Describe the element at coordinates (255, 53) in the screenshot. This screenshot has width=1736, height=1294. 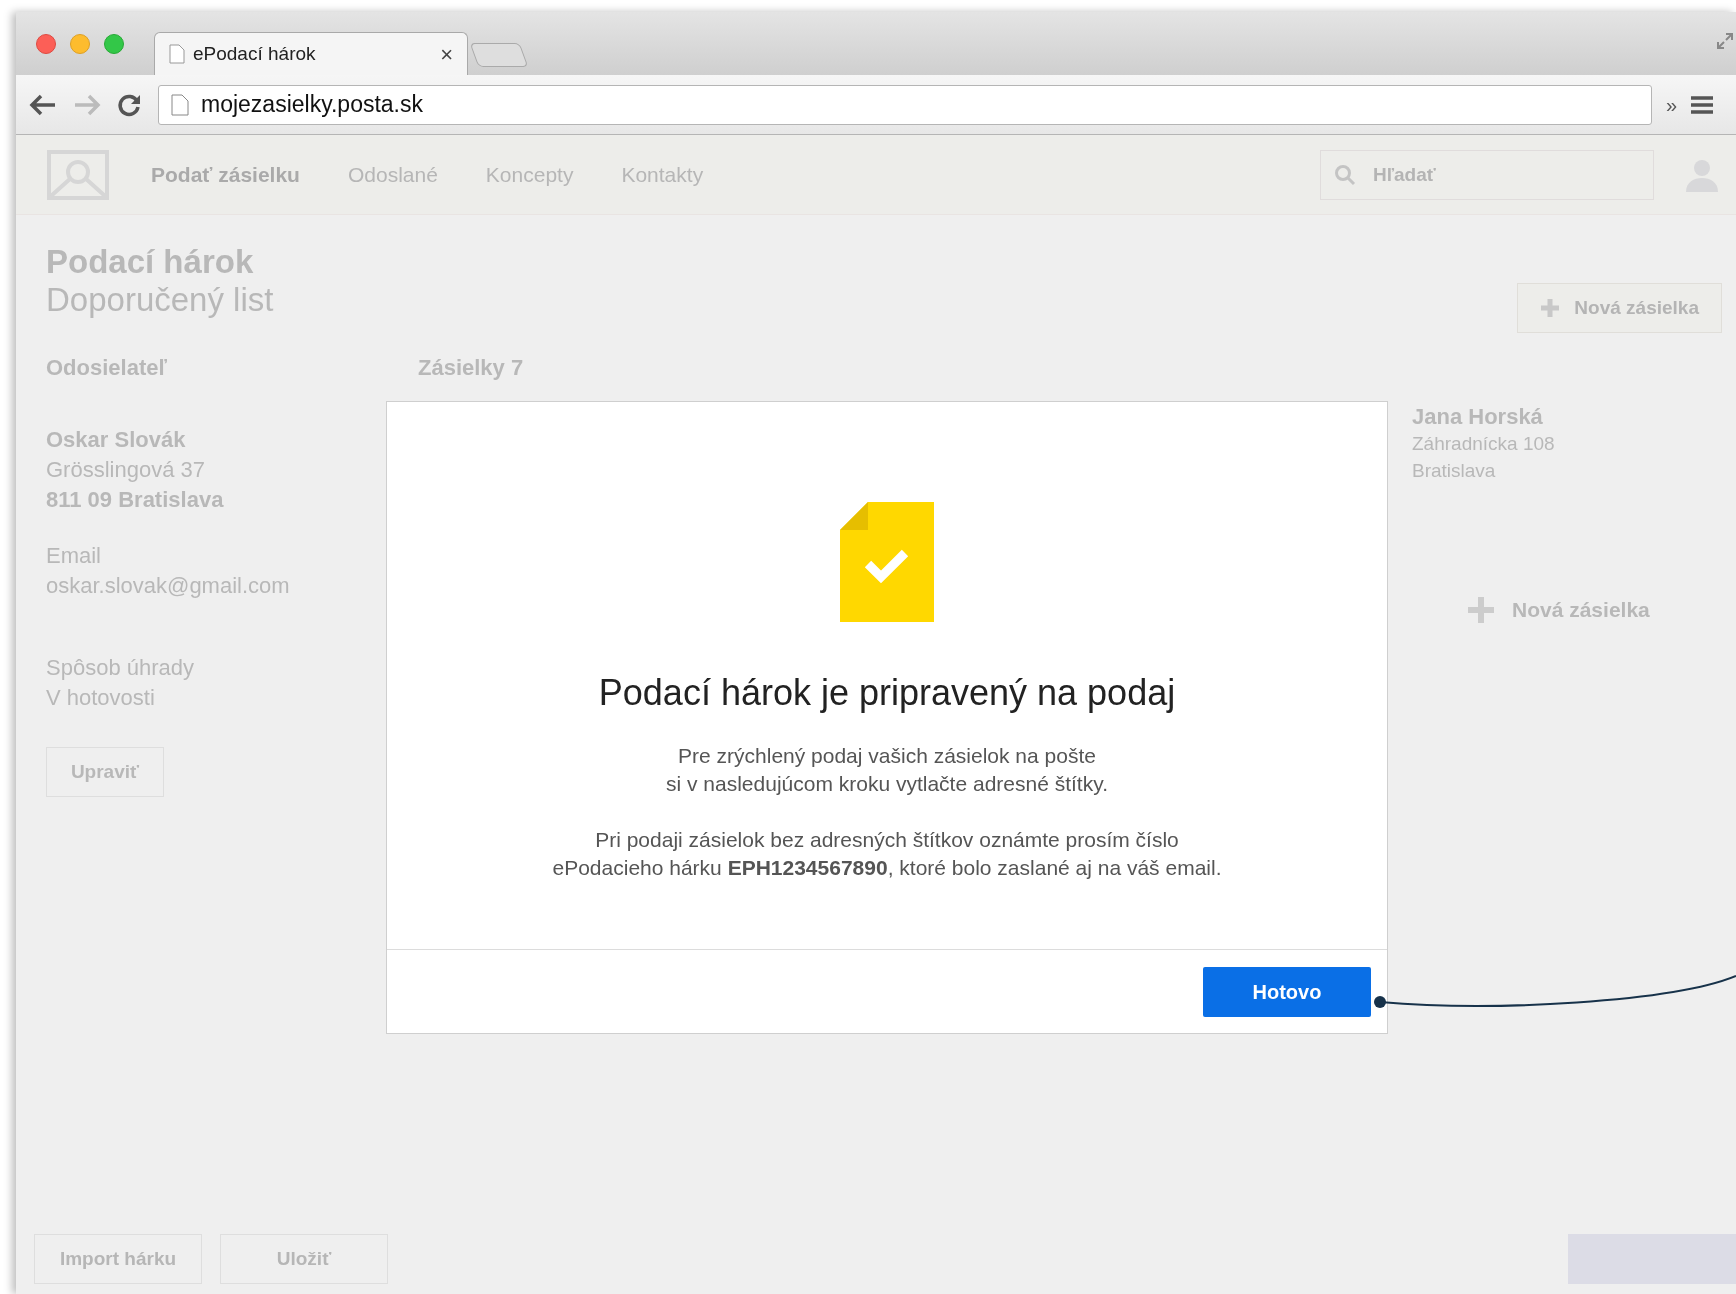
I see `tab-title: ePodací hárok` at that location.